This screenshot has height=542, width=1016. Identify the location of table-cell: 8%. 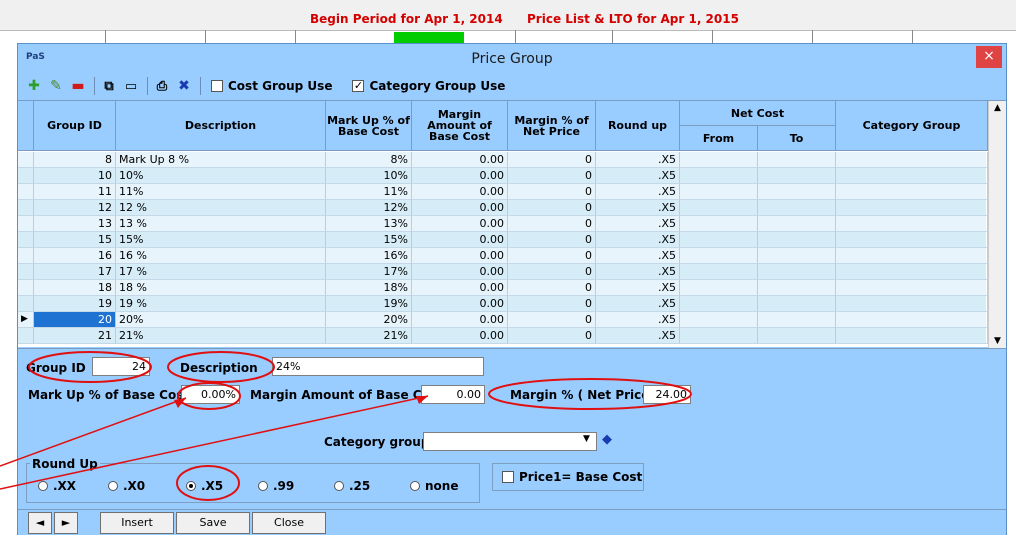
(369, 160).